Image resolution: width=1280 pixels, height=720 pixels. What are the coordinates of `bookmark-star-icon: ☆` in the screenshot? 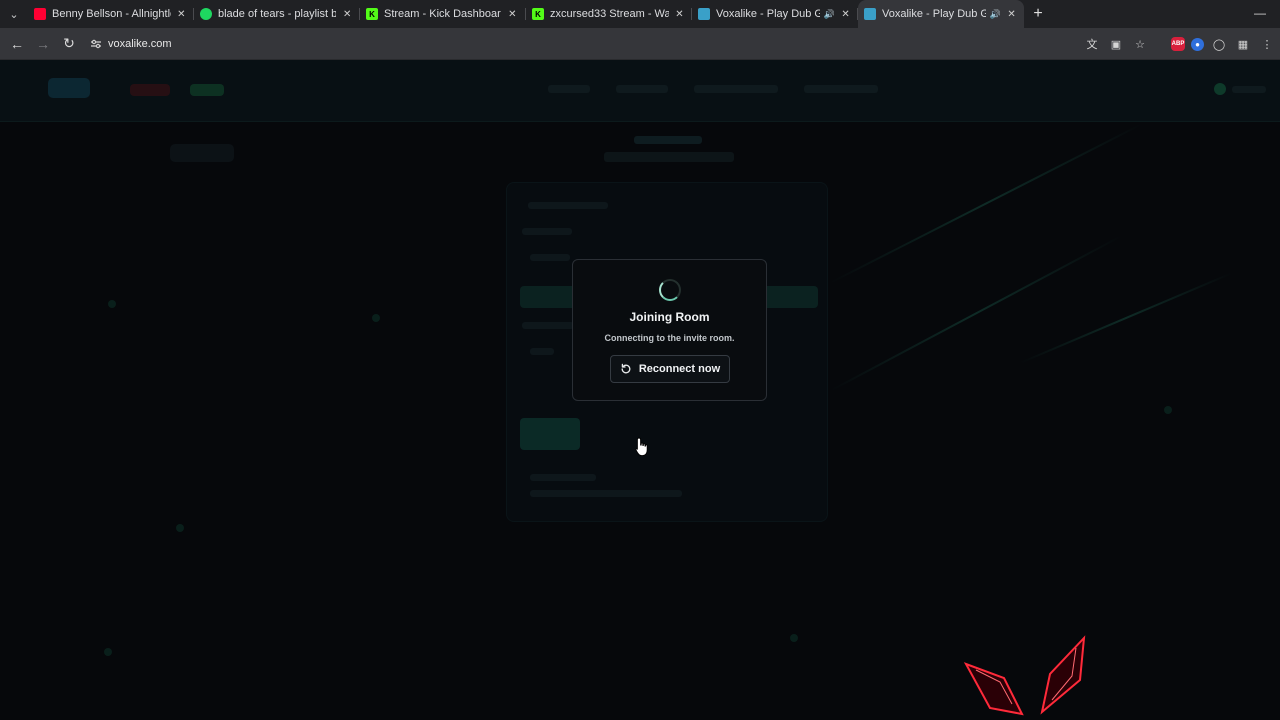 It's located at (1140, 44).